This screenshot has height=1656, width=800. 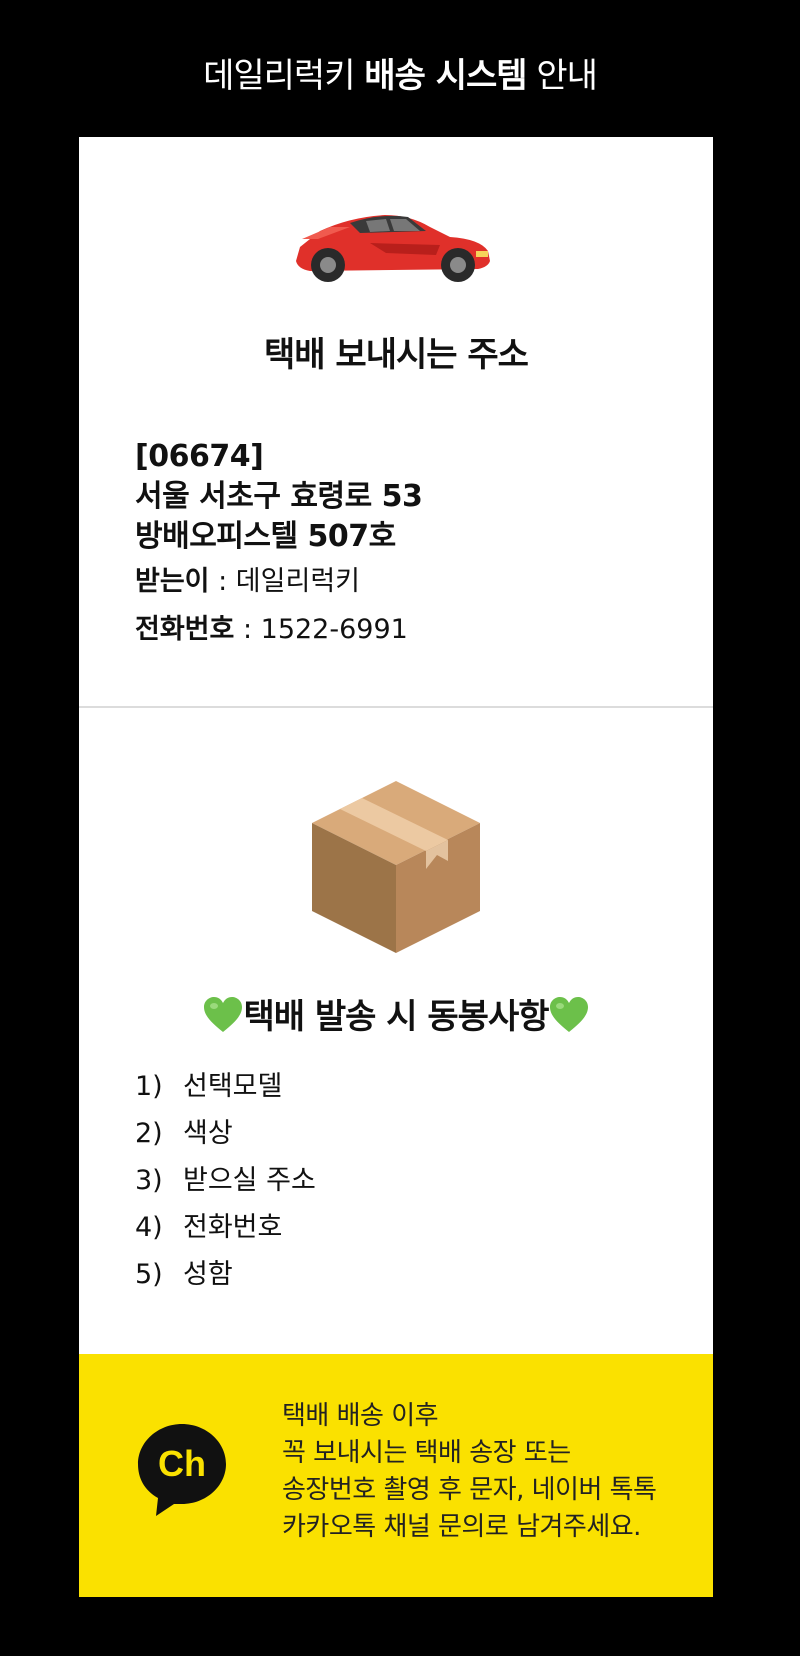 I want to click on phone-line: 전화번호 : 1522-6991, so click(x=278, y=630).